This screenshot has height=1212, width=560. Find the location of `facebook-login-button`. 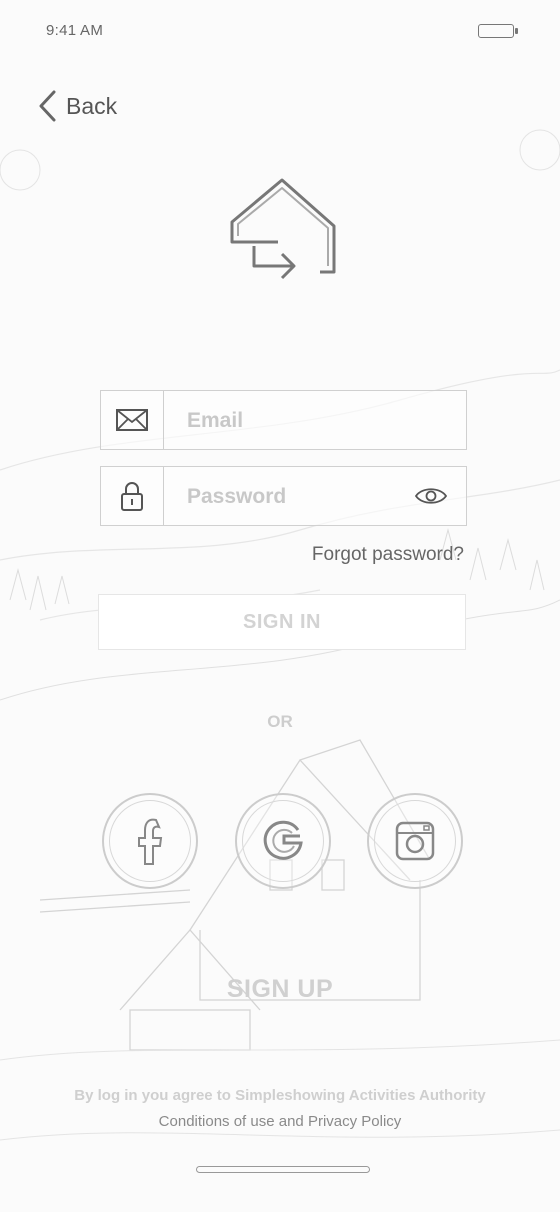

facebook-login-button is located at coordinates (150, 841).